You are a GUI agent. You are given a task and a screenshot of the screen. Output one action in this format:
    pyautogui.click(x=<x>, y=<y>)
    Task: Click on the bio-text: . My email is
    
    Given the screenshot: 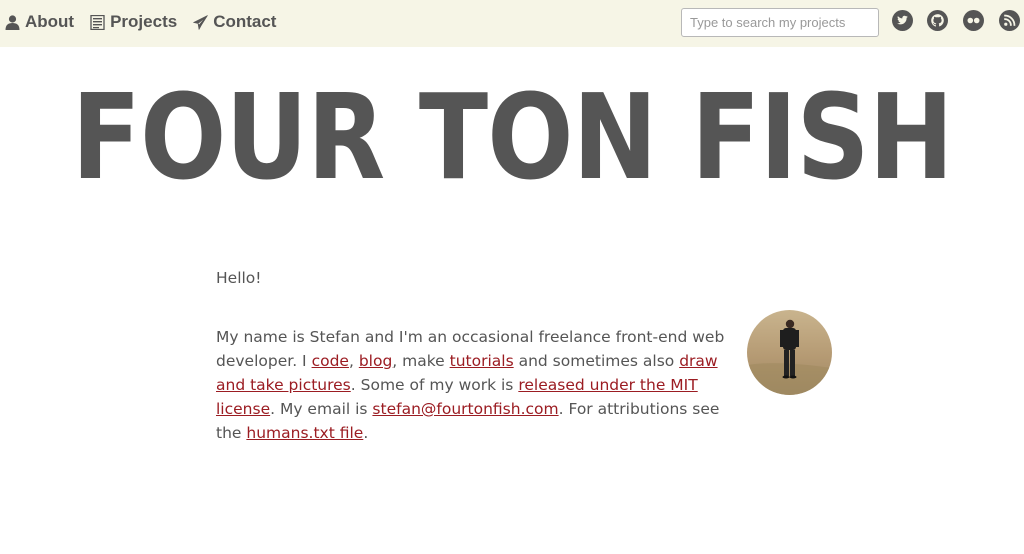 What is the action you would take?
    pyautogui.click(x=321, y=409)
    